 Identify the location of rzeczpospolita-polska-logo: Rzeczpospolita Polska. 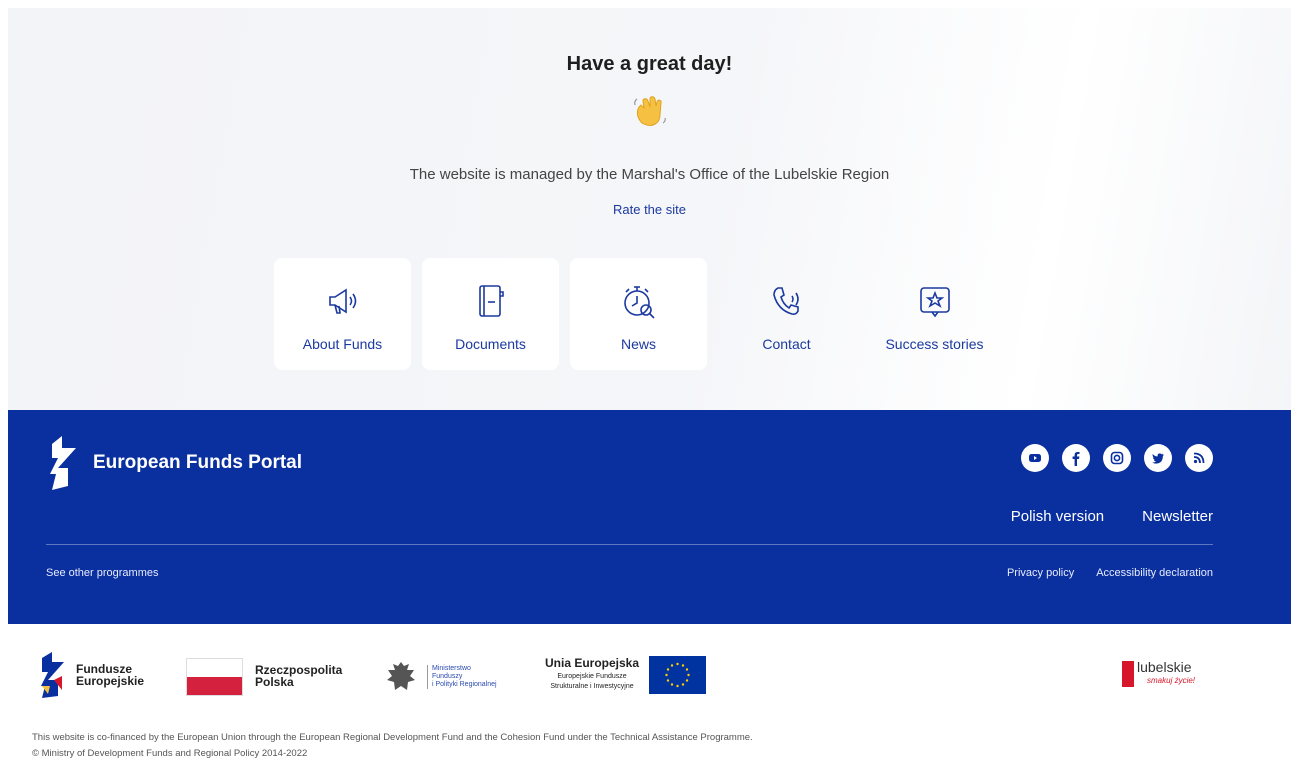
(264, 677).